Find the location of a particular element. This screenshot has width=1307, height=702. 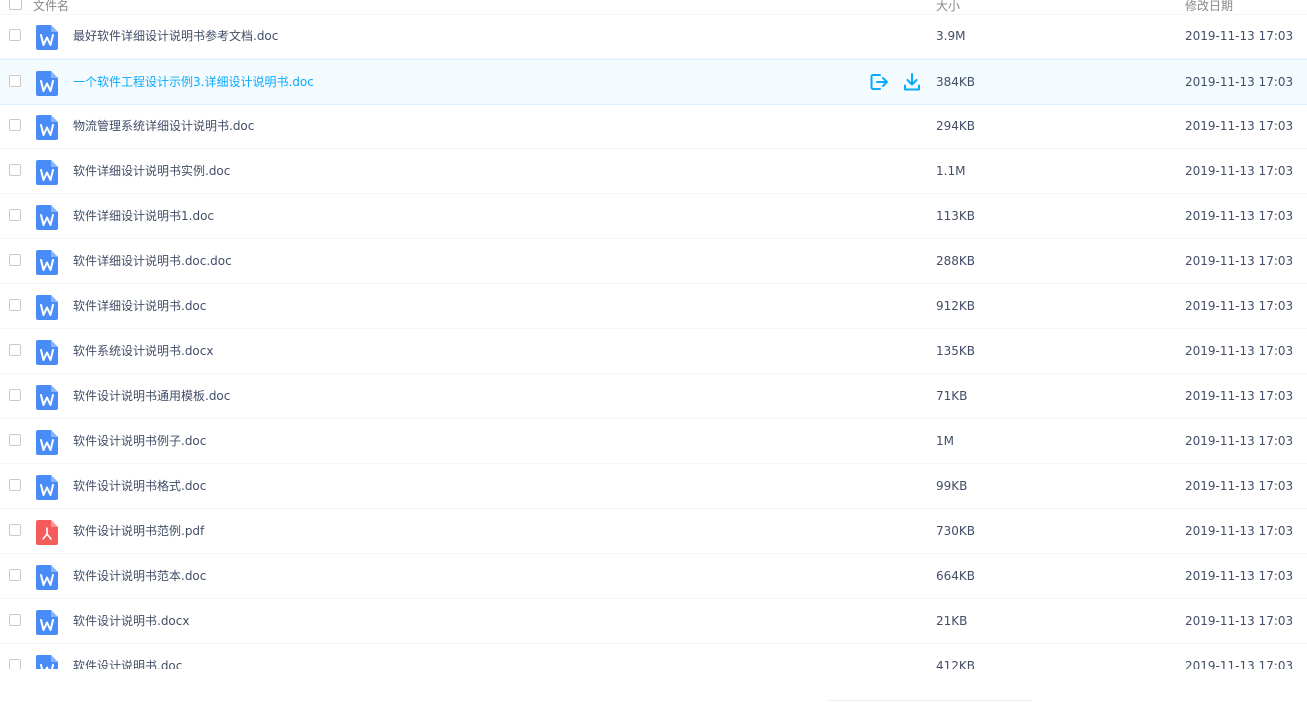

file-name-link: 物流管理系统详细设计说明书.doc is located at coordinates (163, 126).